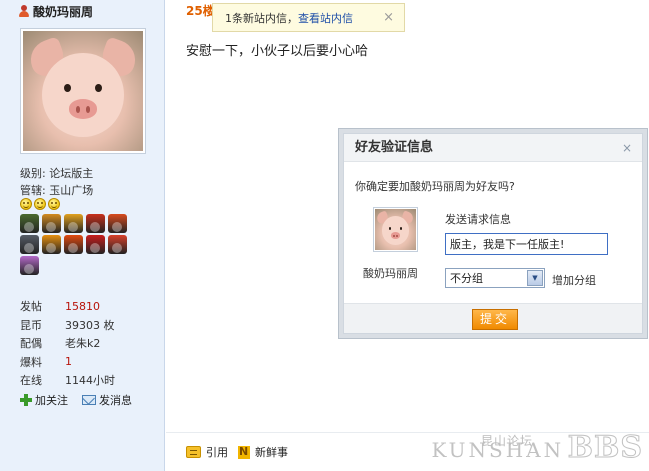 This screenshot has width=649, height=471. What do you see at coordinates (31, 307) in the screenshot?
I see `stat-label: 发帖` at bounding box center [31, 307].